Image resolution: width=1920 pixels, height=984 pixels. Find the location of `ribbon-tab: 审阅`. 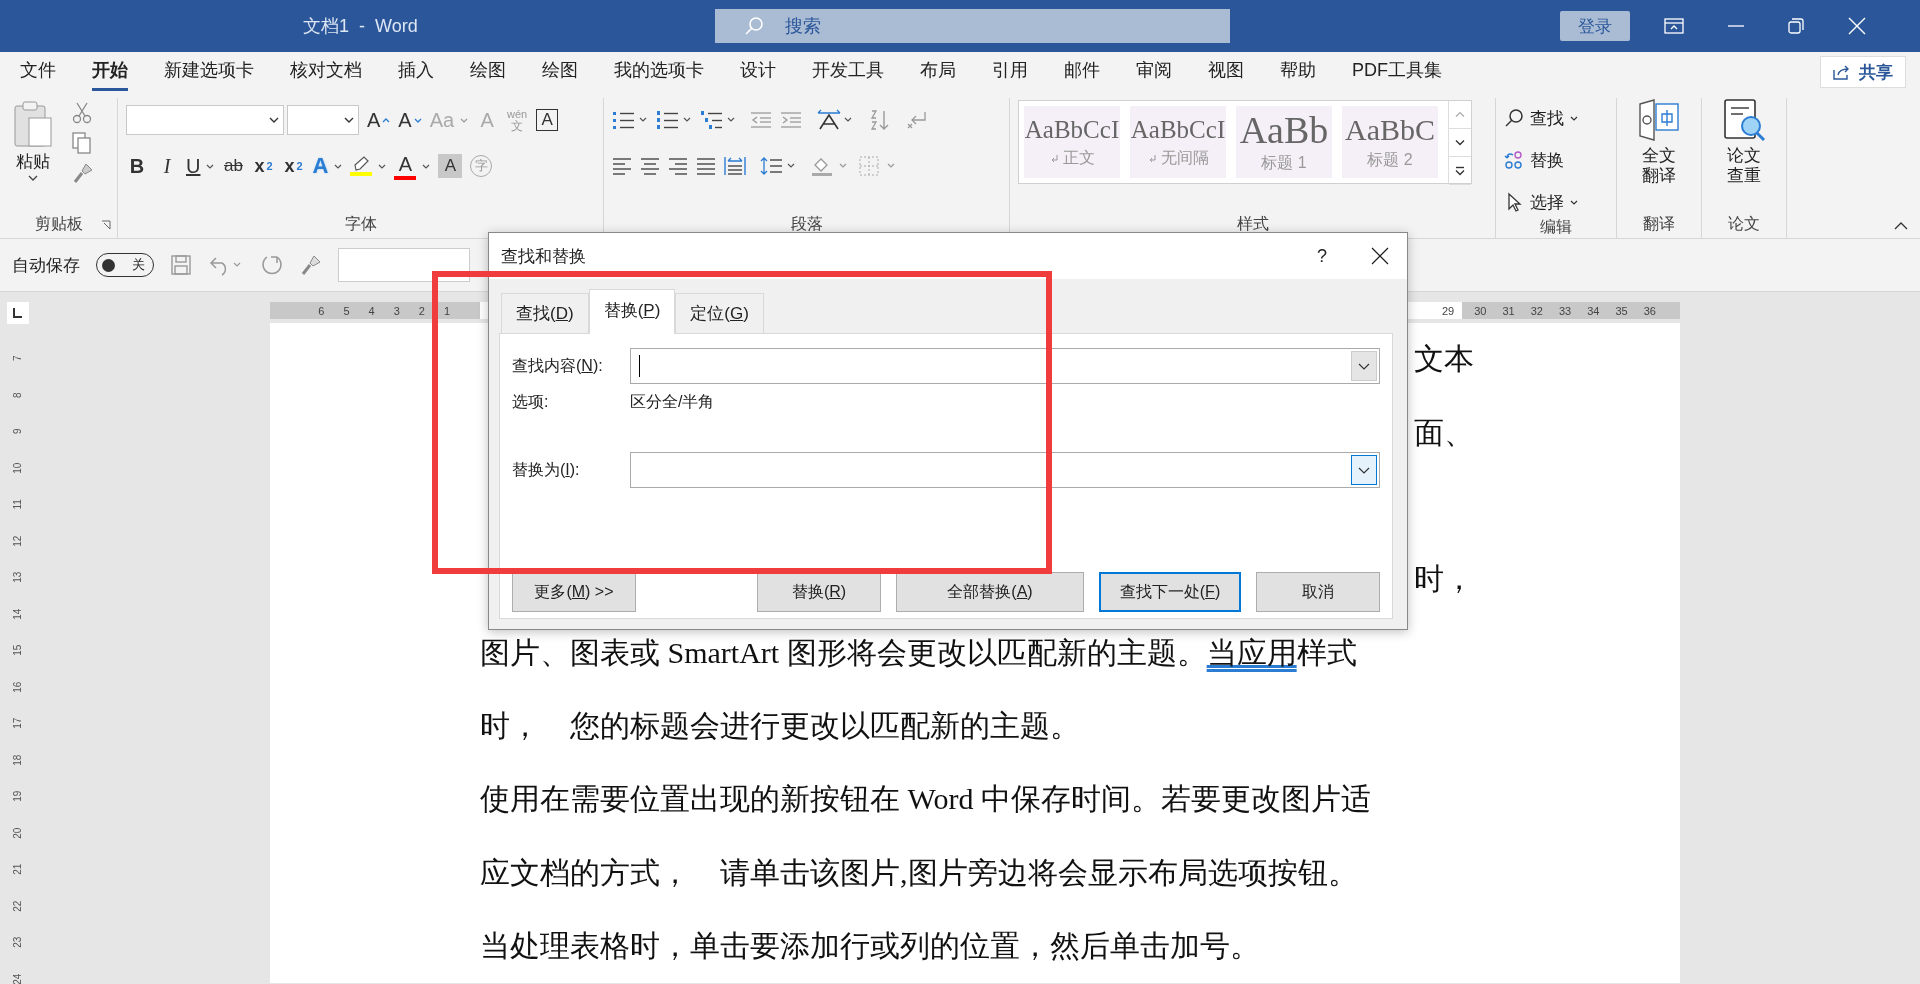

ribbon-tab: 审阅 is located at coordinates (1154, 72).